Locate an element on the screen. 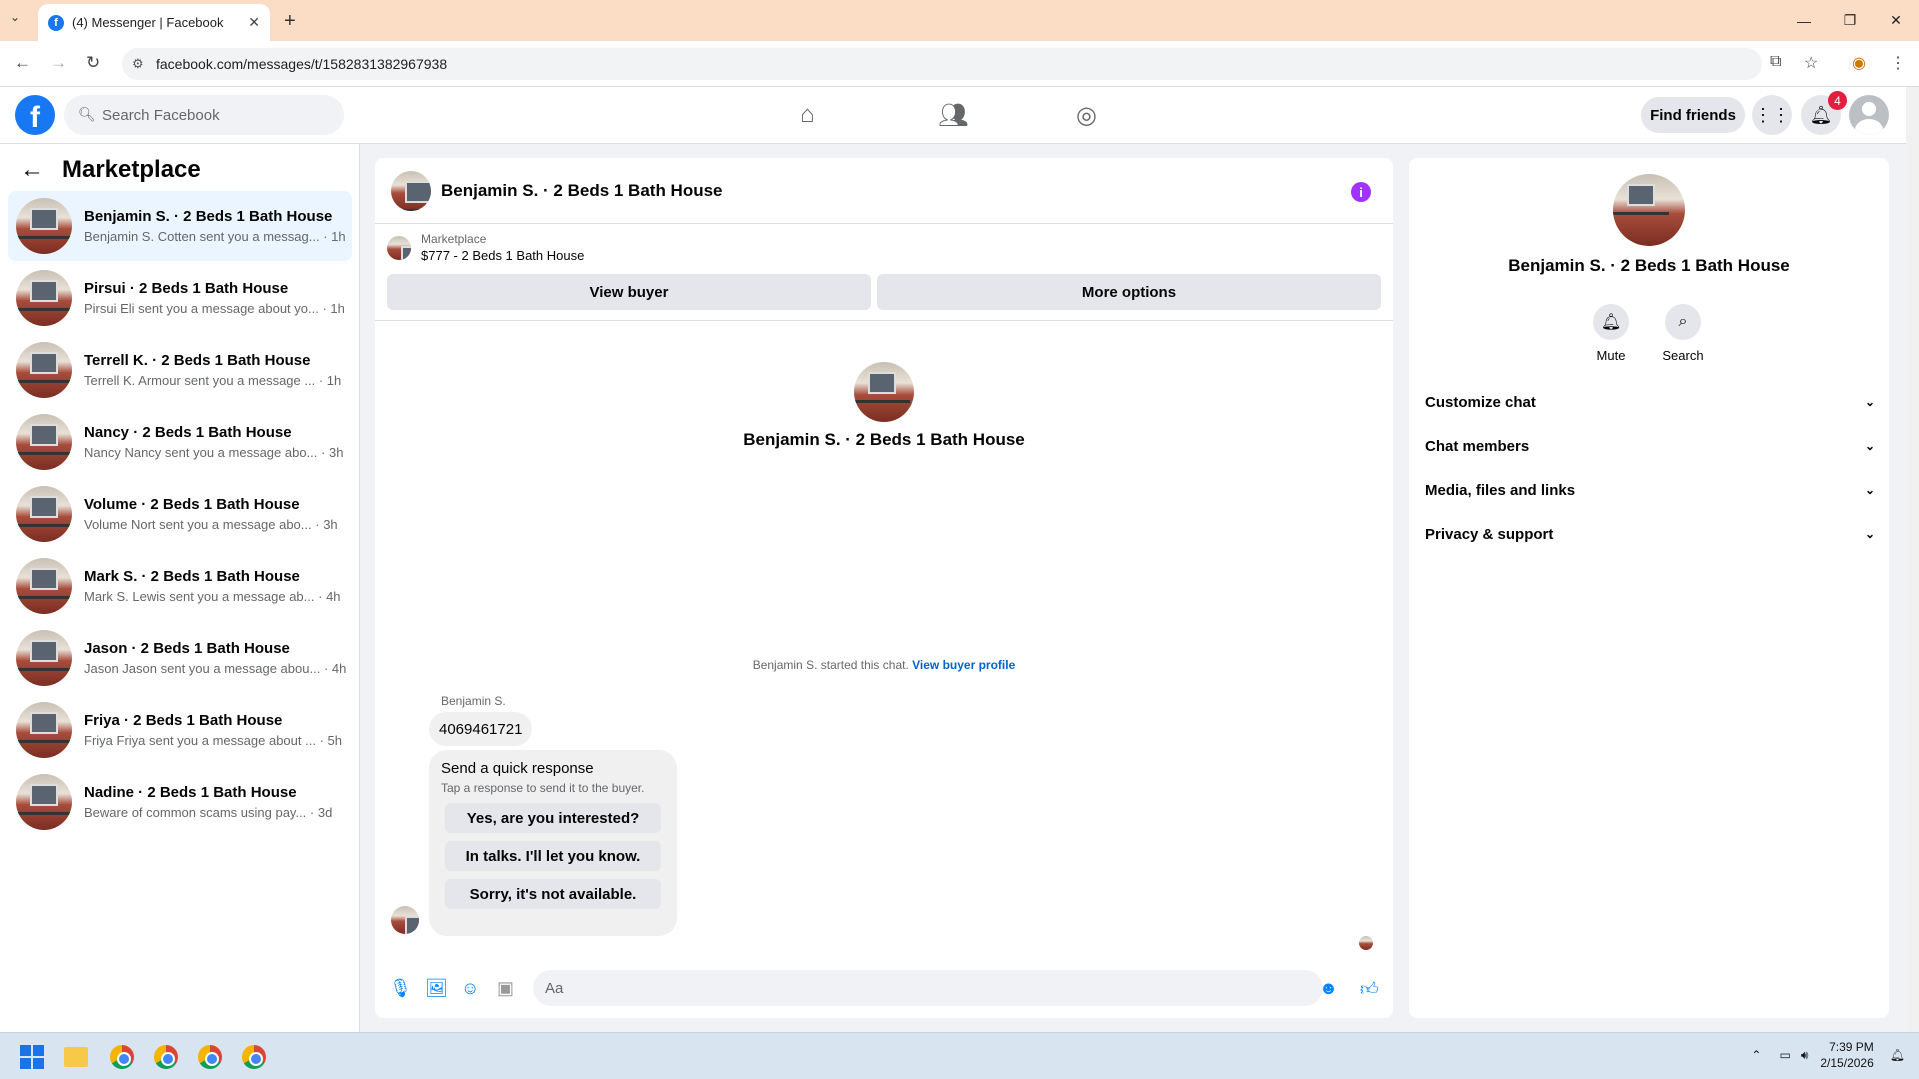 The width and height of the screenshot is (1919, 1079). friends-icon: 👥︎ is located at coordinates (953, 115).